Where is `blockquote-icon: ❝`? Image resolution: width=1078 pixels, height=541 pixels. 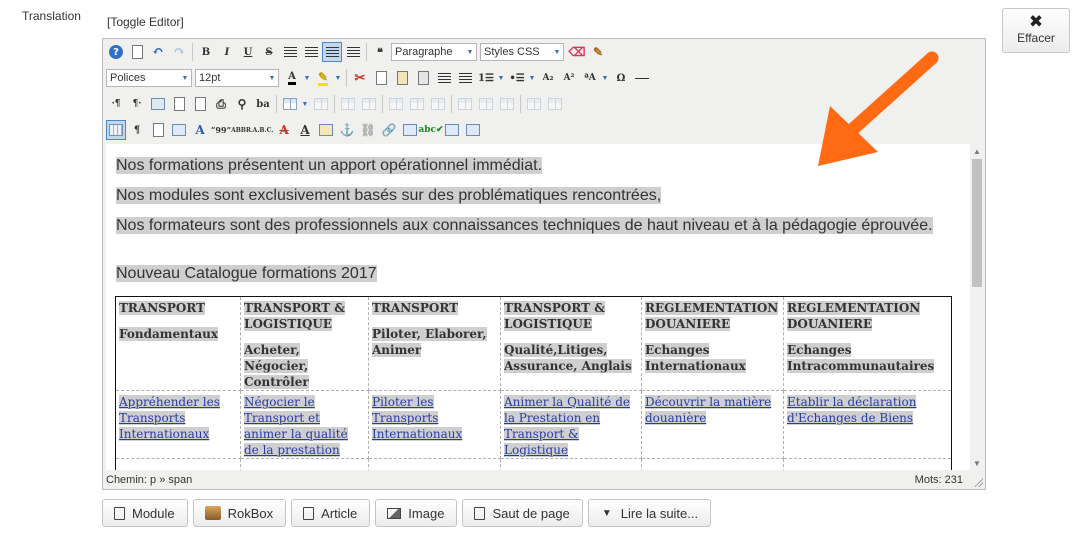
blockquote-icon: ❝ is located at coordinates (380, 52).